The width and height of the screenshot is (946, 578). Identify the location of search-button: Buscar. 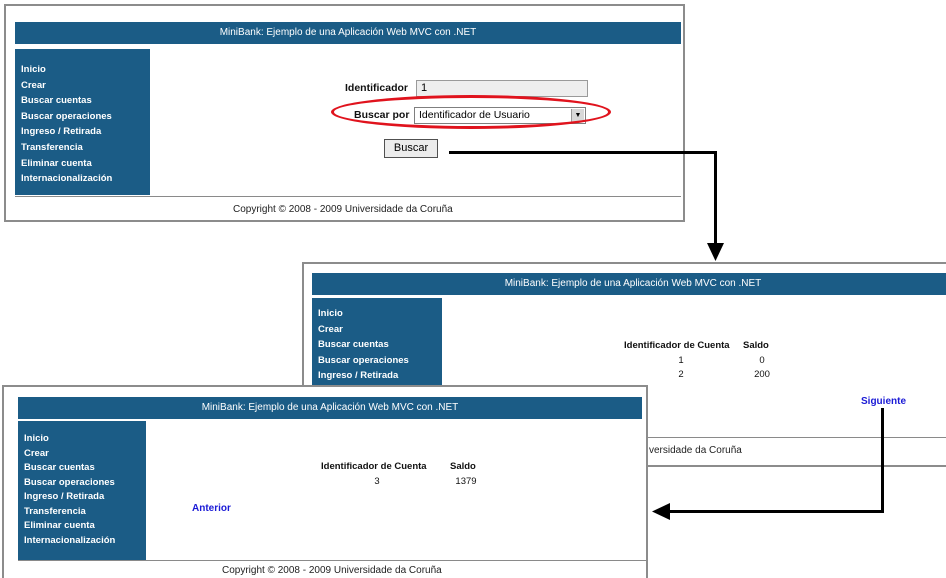
(411, 148).